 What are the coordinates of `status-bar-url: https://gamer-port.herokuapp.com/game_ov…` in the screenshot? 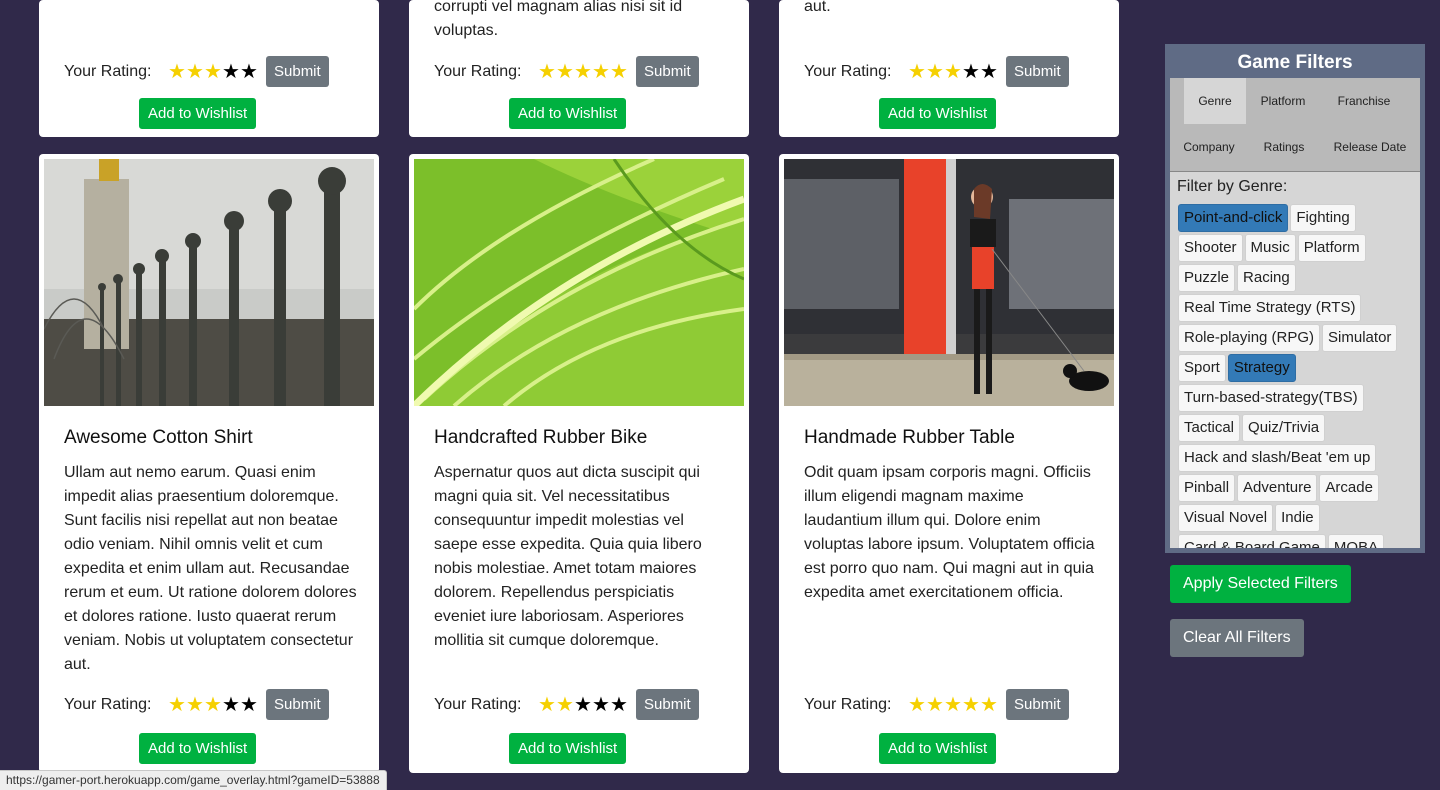 It's located at (193, 780).